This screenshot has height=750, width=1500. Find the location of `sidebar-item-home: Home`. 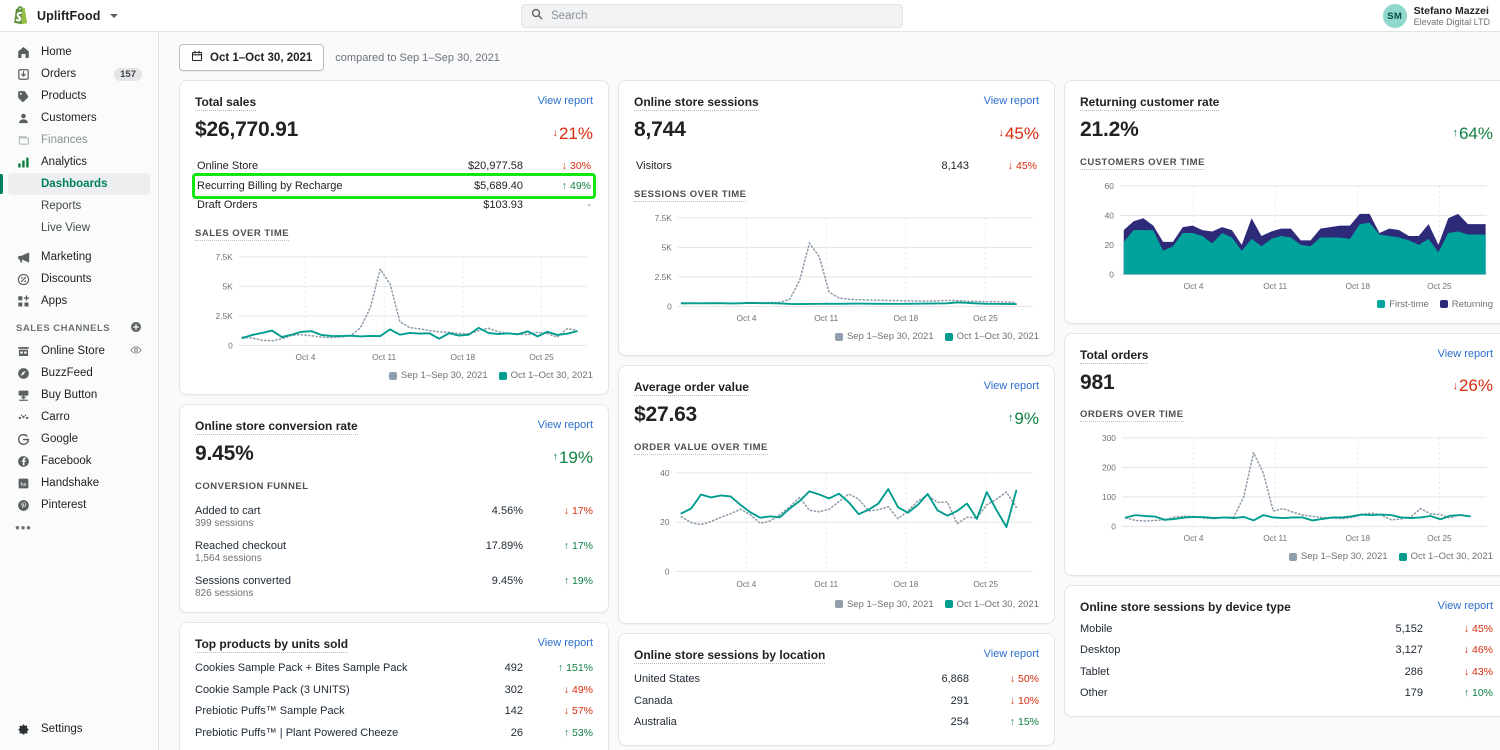

sidebar-item-home: Home is located at coordinates (79, 52).